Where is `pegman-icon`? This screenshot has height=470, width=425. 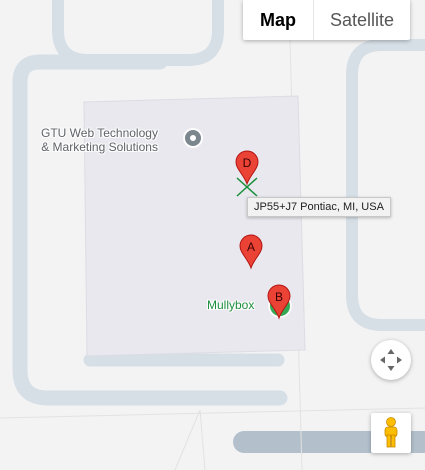
pegman-icon is located at coordinates (391, 432).